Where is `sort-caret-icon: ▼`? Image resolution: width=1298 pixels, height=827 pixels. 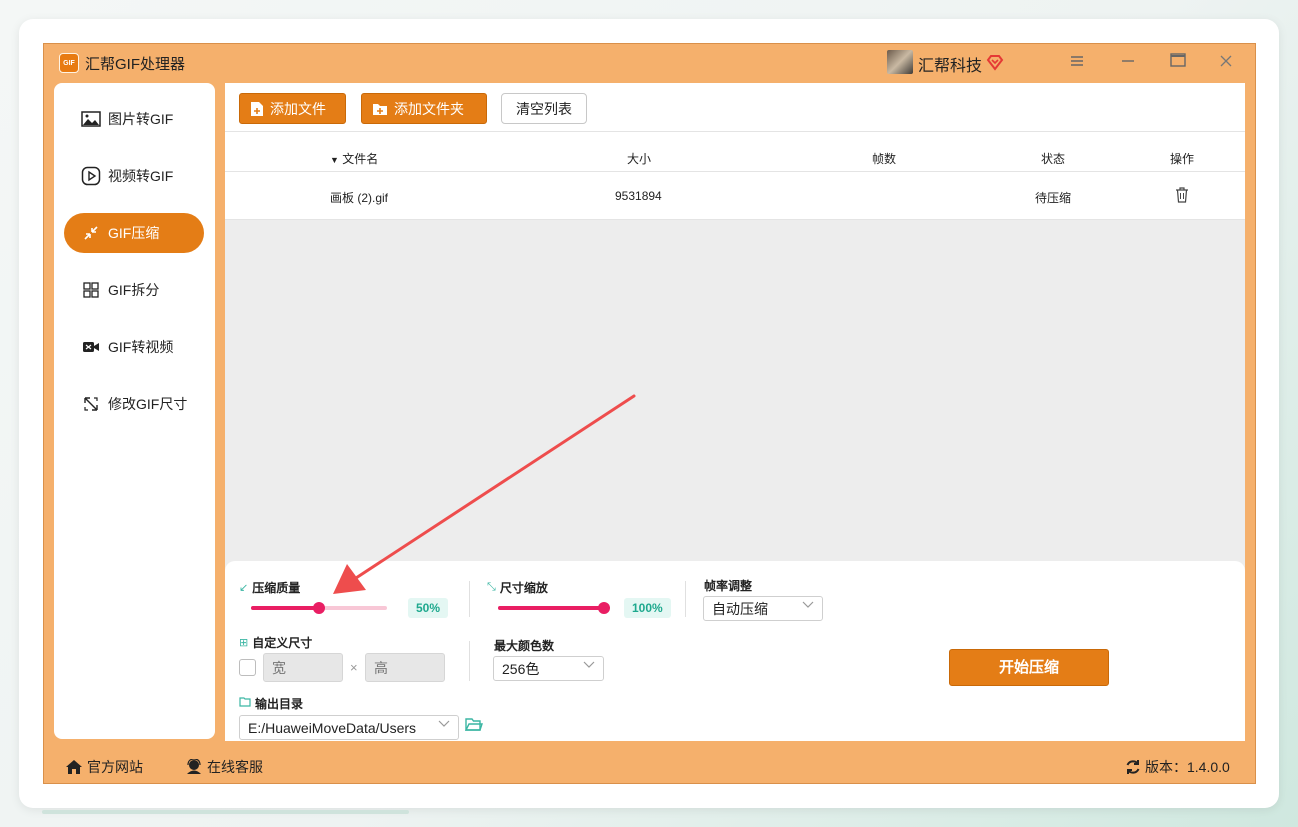 sort-caret-icon: ▼ is located at coordinates (334, 160).